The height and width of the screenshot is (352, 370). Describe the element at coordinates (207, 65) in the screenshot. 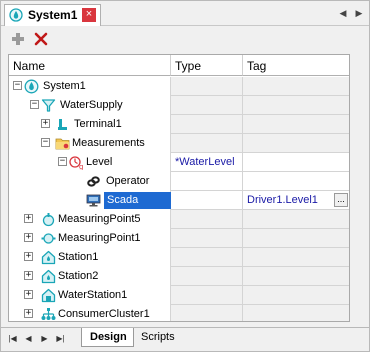

I see `column-header-type: Type` at that location.